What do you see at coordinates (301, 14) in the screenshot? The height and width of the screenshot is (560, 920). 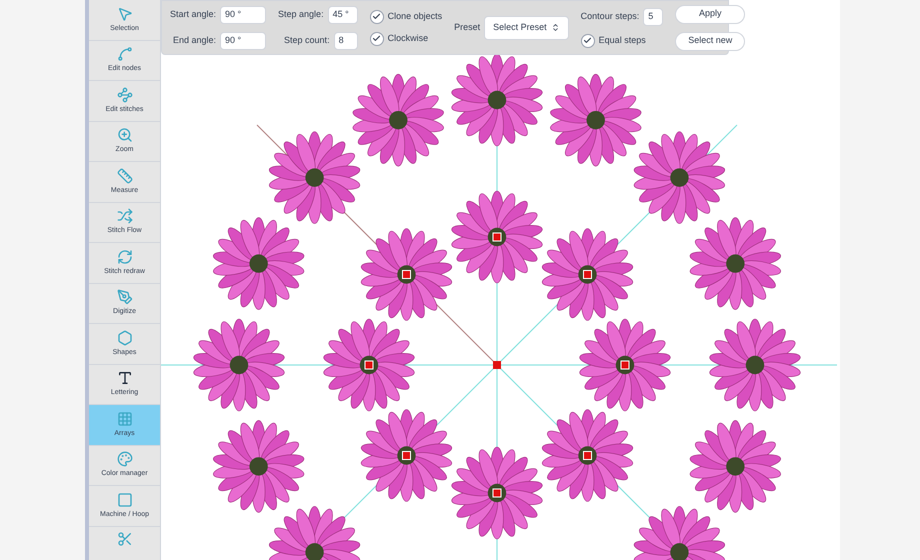 I see `field-label: Step angle:` at bounding box center [301, 14].